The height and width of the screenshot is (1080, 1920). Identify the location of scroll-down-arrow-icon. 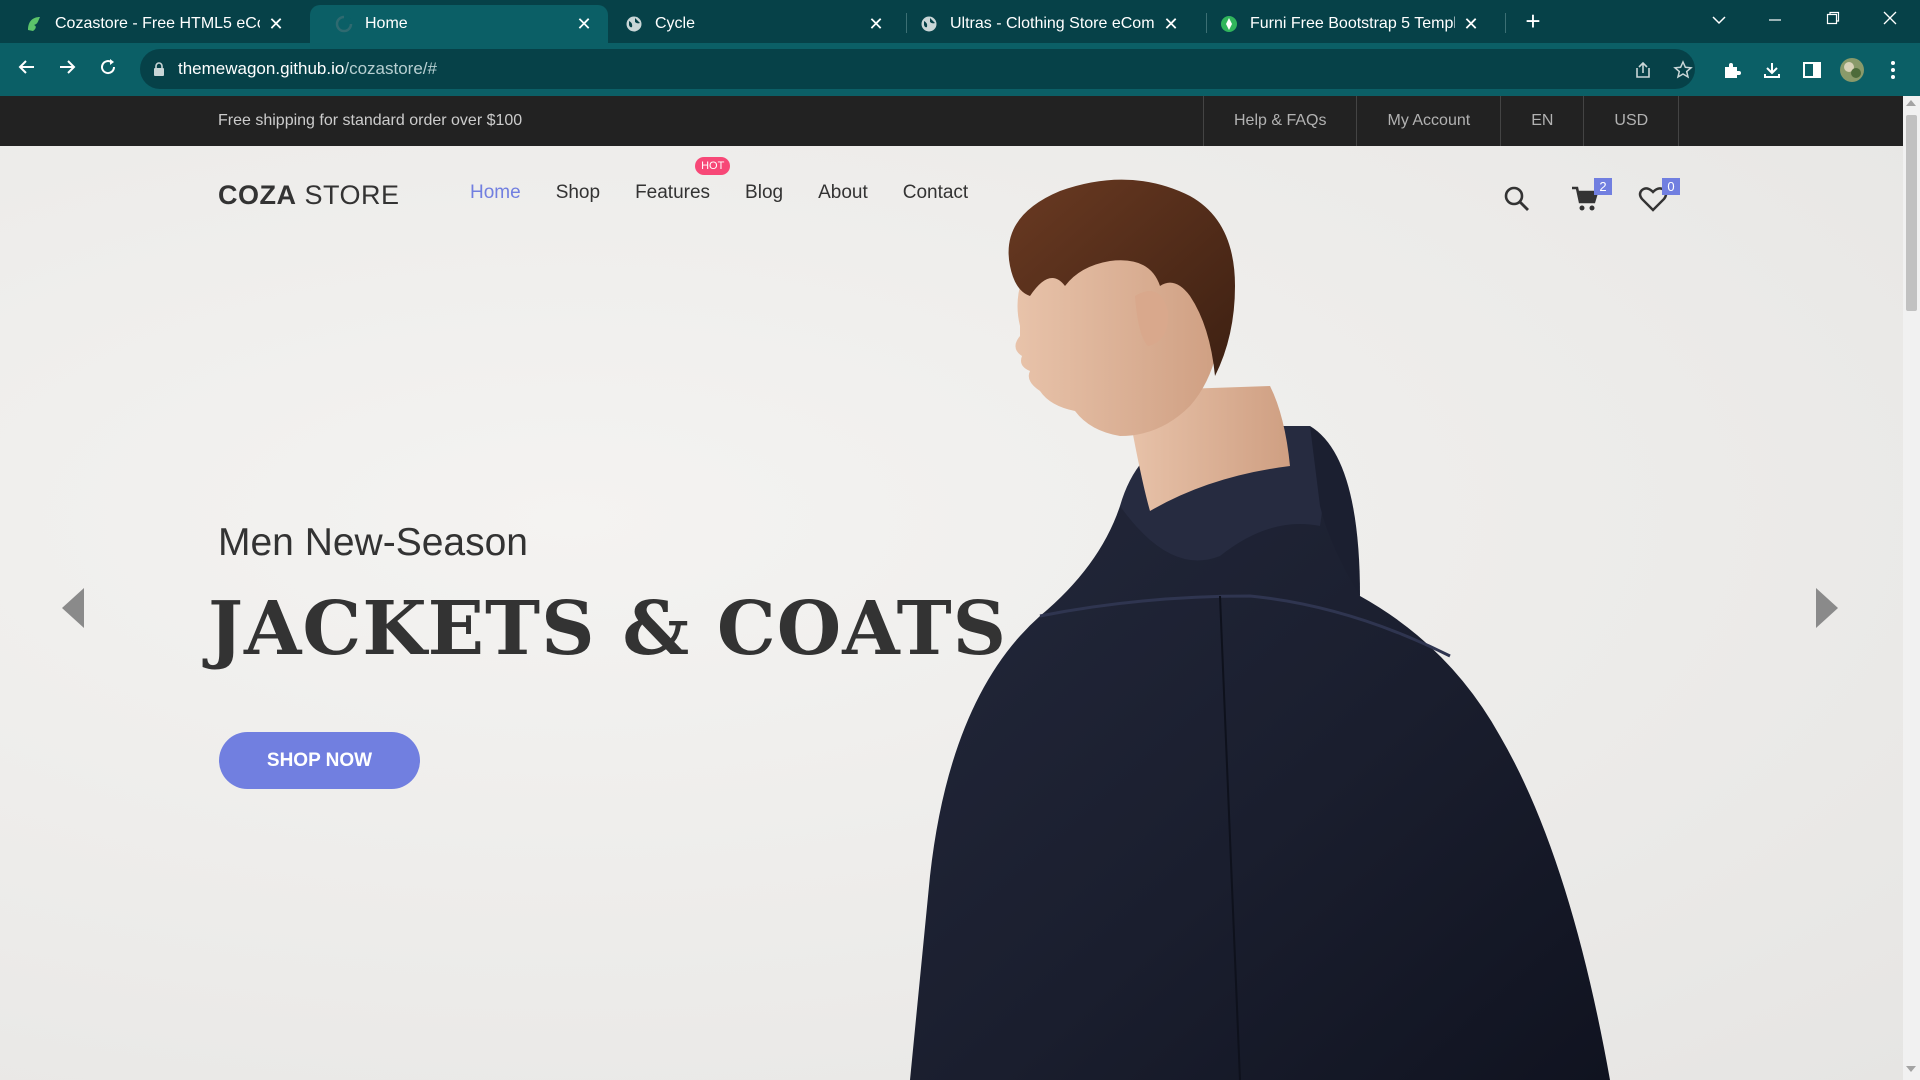
(1911, 1069).